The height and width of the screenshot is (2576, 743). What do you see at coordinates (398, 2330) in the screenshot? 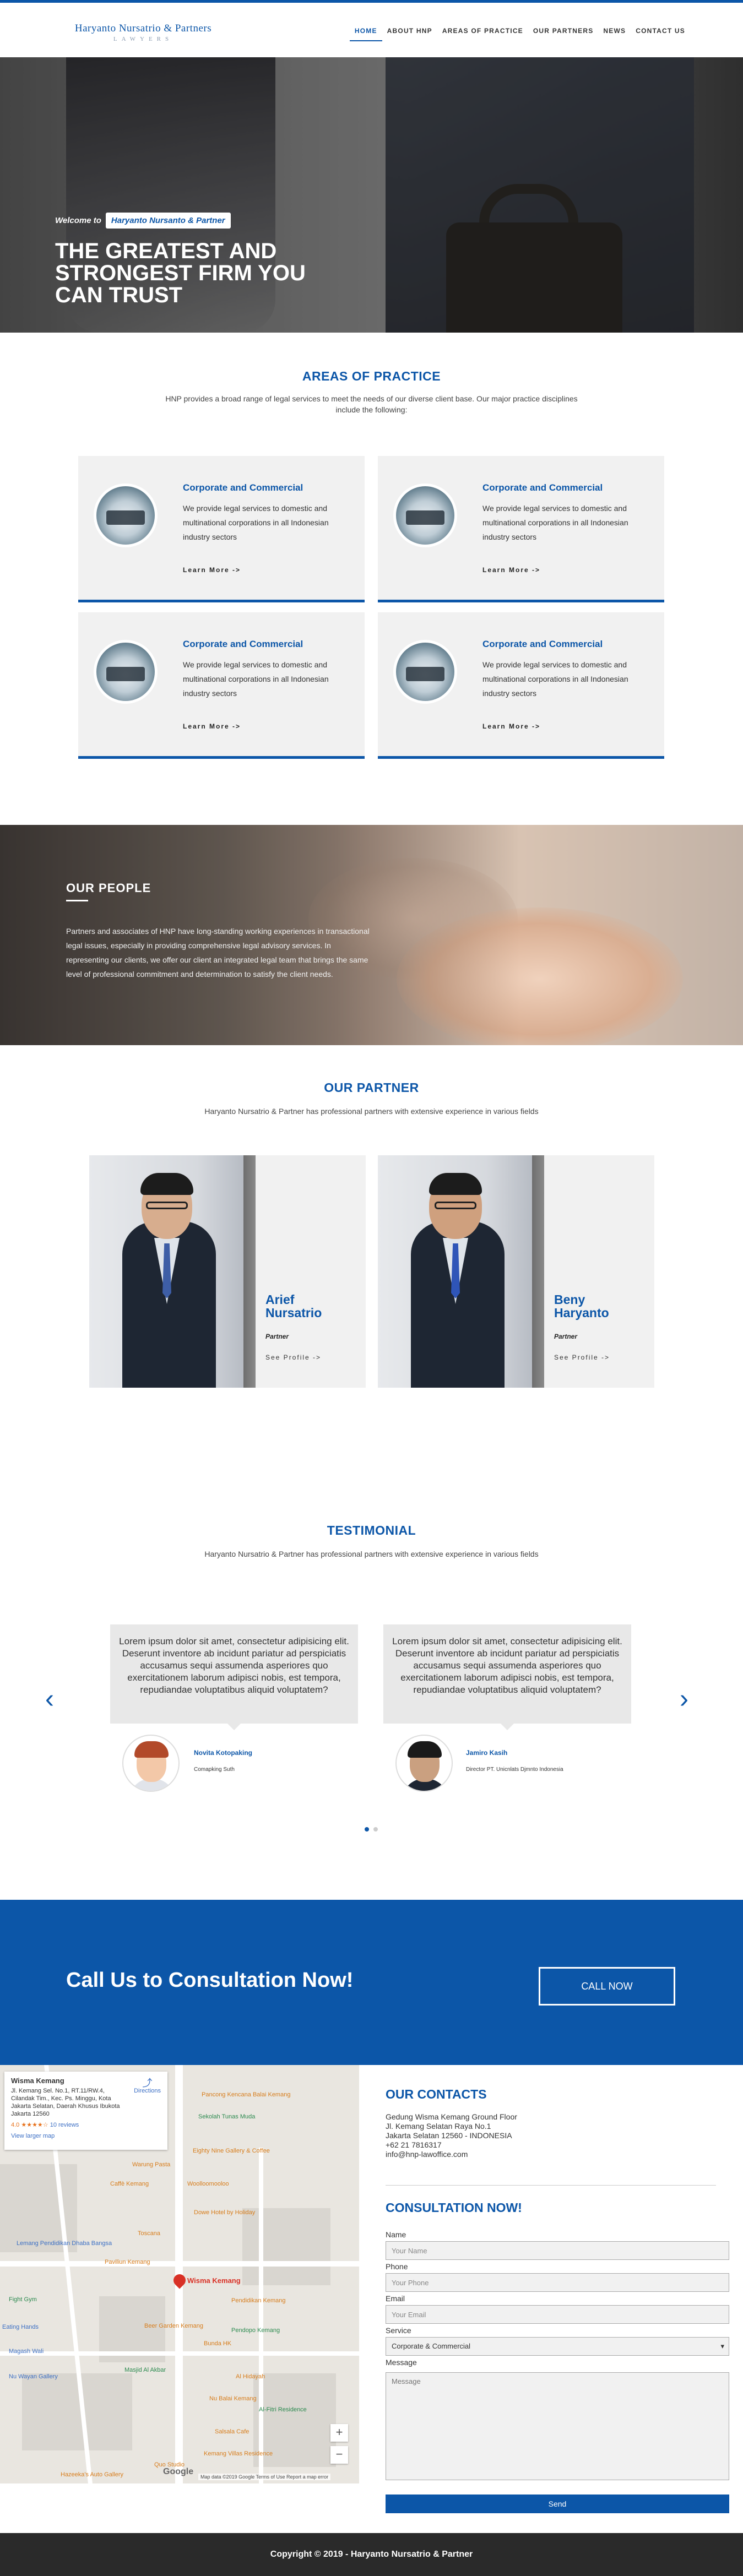
I see `service-label: Service` at bounding box center [398, 2330].